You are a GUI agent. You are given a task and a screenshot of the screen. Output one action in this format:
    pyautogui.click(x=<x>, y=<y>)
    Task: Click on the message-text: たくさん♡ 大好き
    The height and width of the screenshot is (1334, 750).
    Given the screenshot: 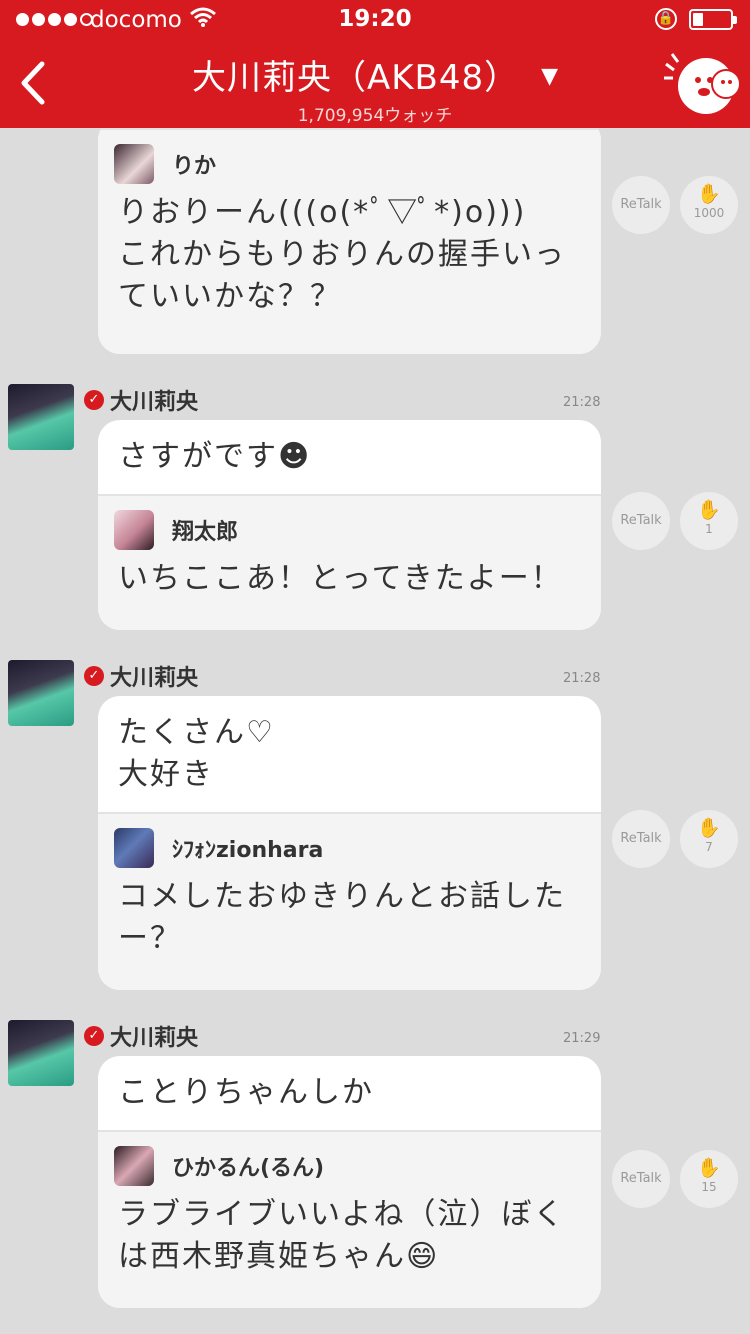 What is the action you would take?
    pyautogui.click(x=196, y=753)
    